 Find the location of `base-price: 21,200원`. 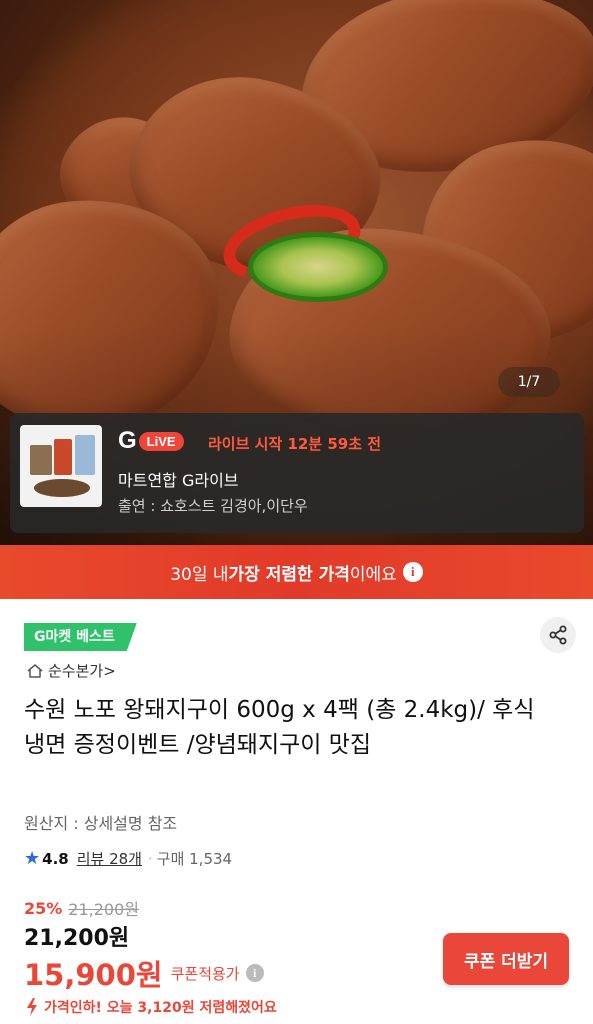

base-price: 21,200원 is located at coordinates (77, 938).